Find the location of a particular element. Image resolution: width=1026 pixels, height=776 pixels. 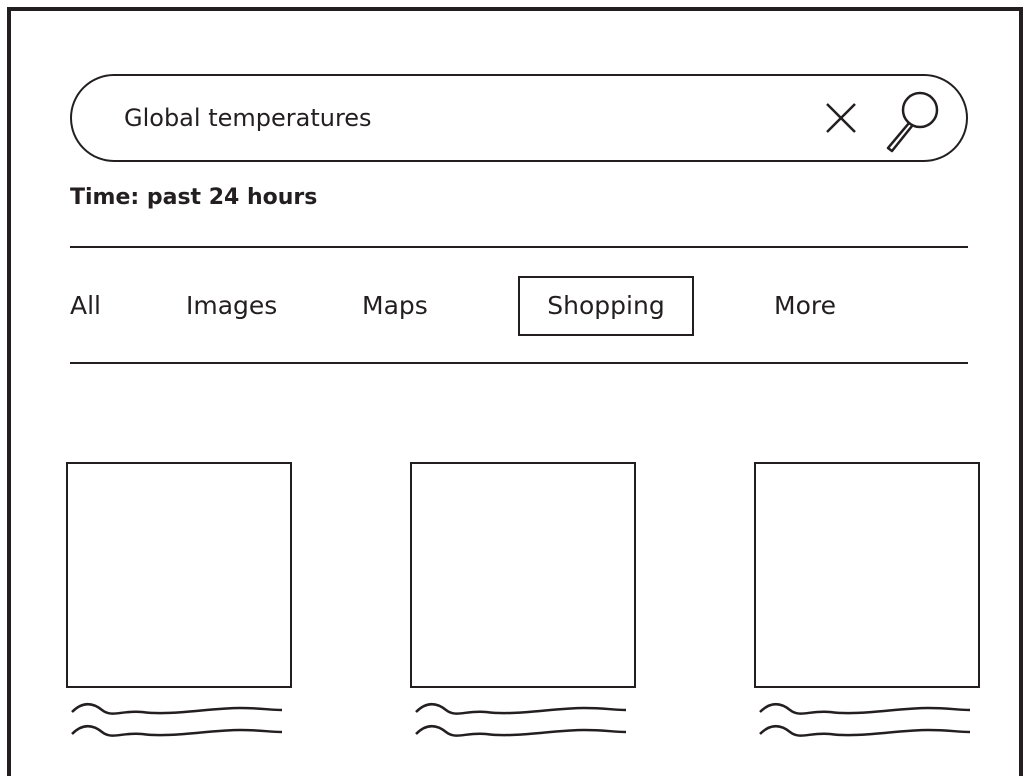

tab-maps: Maps is located at coordinates (395, 306).